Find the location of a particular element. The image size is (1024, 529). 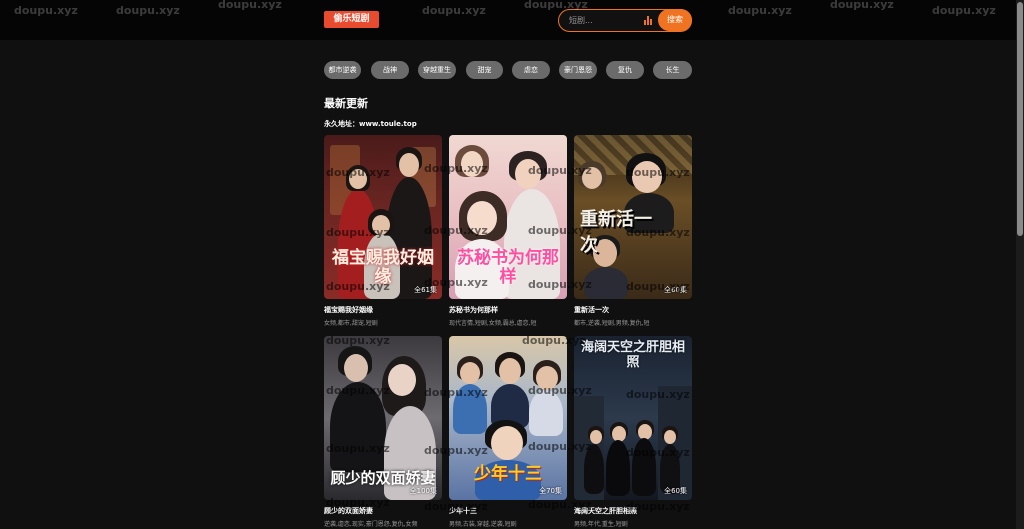

poster-title-art: 海阔天空之肝胆相照 is located at coordinates (632, 355).